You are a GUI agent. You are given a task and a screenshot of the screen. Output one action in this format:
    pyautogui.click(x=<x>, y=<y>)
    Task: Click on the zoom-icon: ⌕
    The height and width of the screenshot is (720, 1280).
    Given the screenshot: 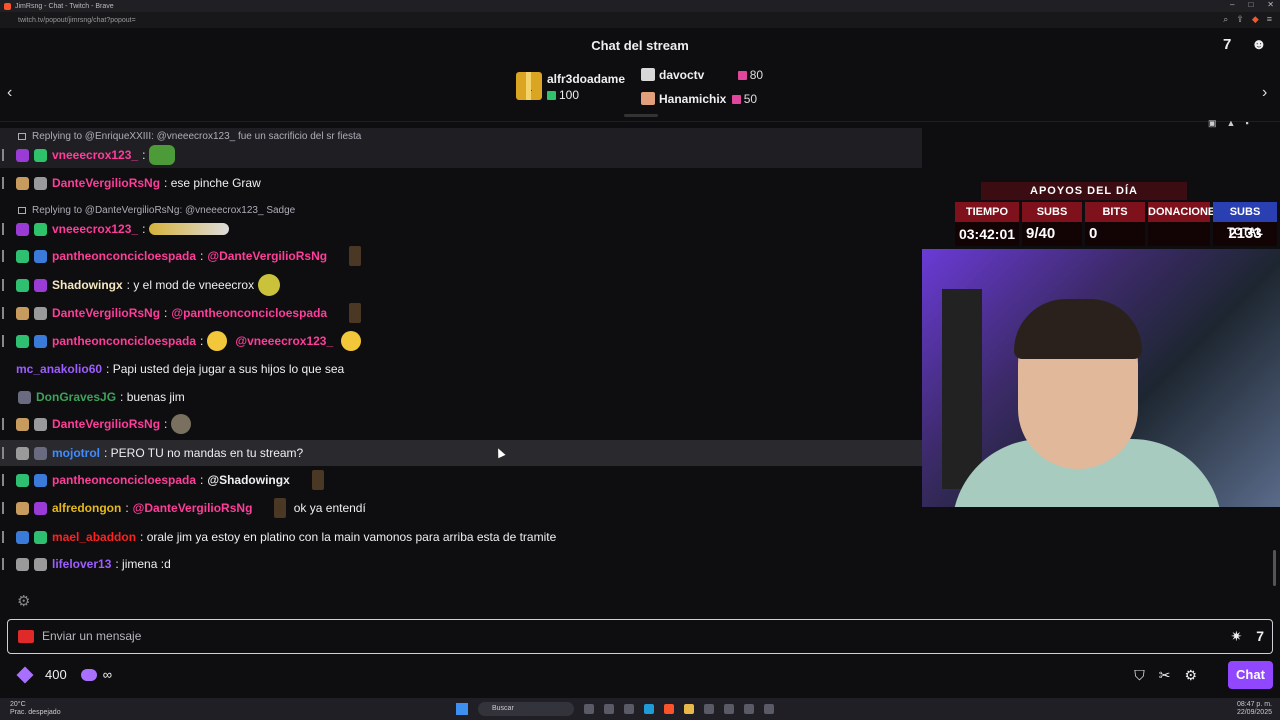 What is the action you would take?
    pyautogui.click(x=1225, y=19)
    